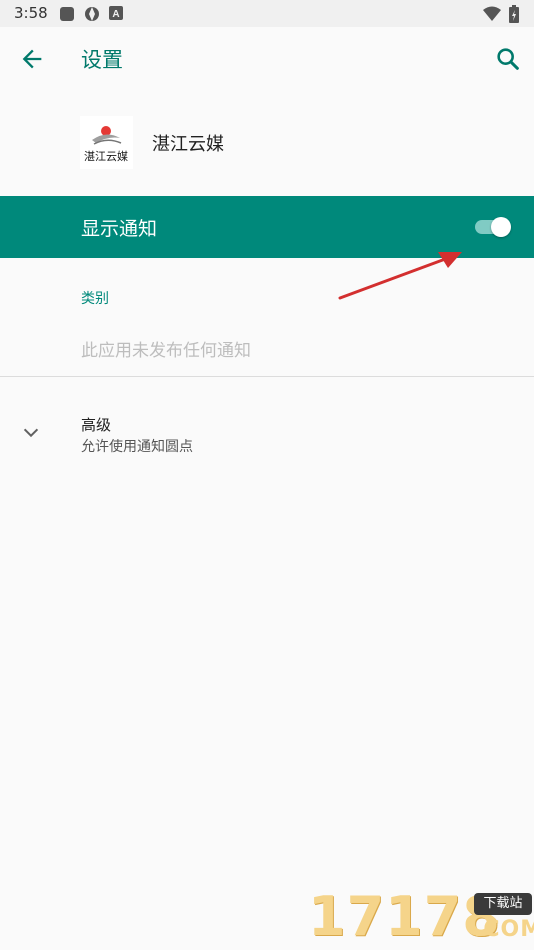 Image resolution: width=534 pixels, height=950 pixels. I want to click on show-notifications-toggle, so click(494, 227).